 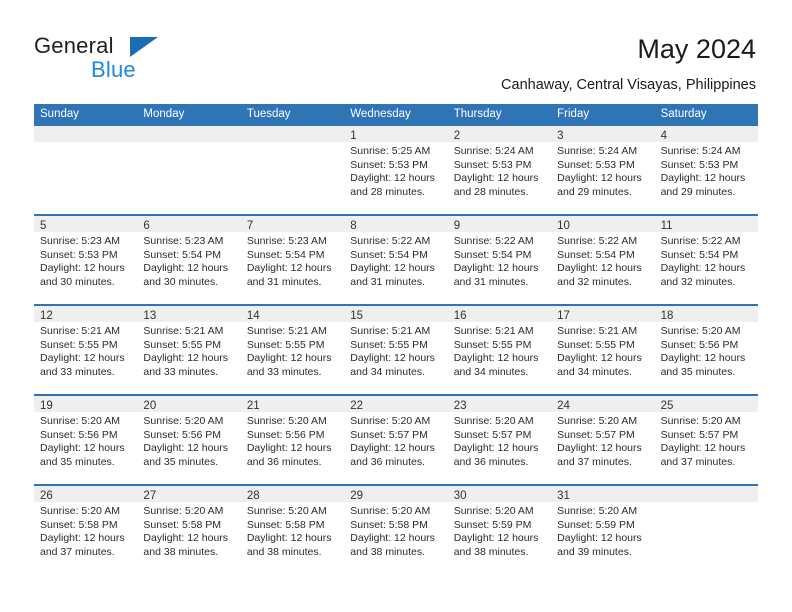 I want to click on sunset-text: Sunset: 5:54 PM, so click(x=285, y=254).